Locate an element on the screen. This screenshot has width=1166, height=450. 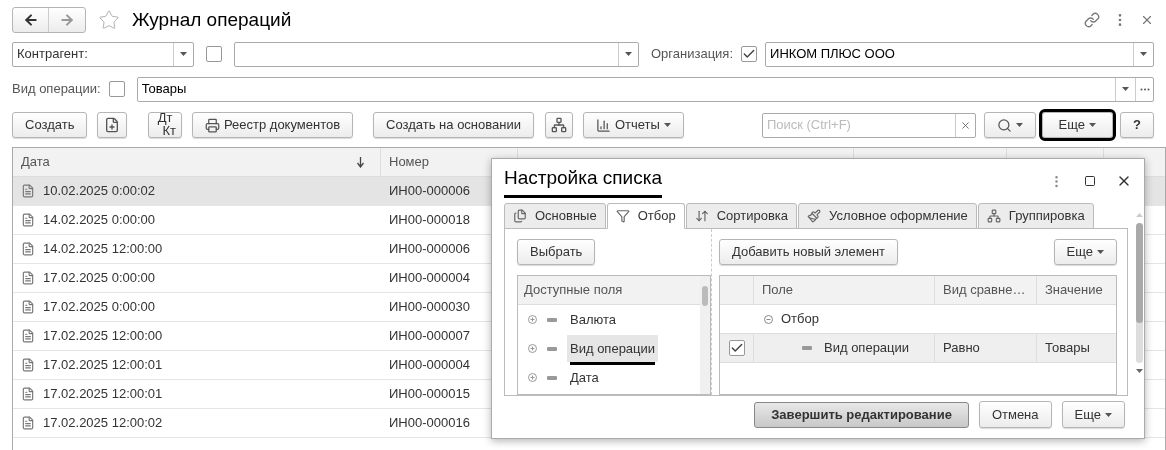
filter-row: Вид операции Равно Товары is located at coordinates (918, 348).